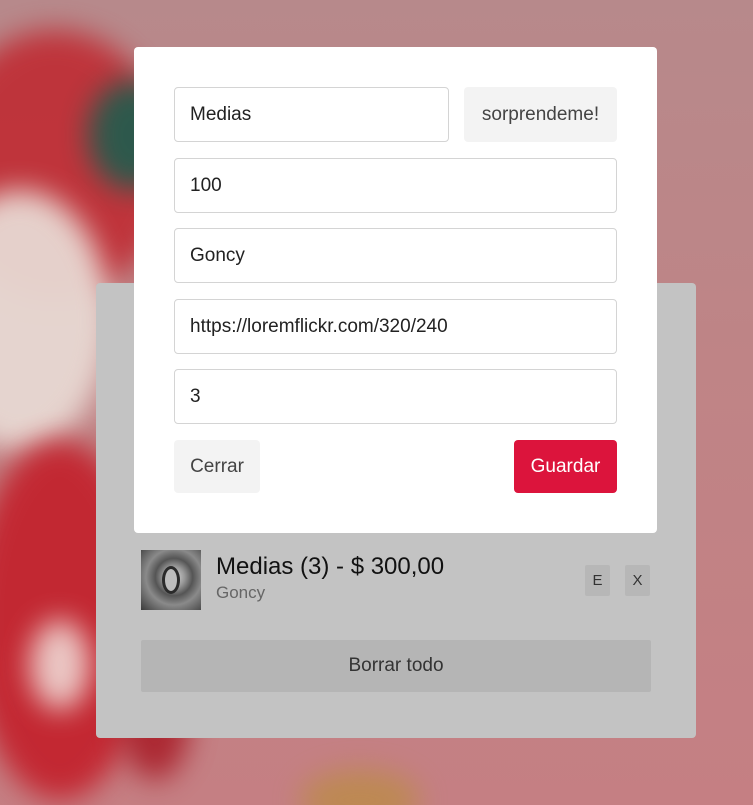  What do you see at coordinates (395, 396) in the screenshot?
I see `count-input` at bounding box center [395, 396].